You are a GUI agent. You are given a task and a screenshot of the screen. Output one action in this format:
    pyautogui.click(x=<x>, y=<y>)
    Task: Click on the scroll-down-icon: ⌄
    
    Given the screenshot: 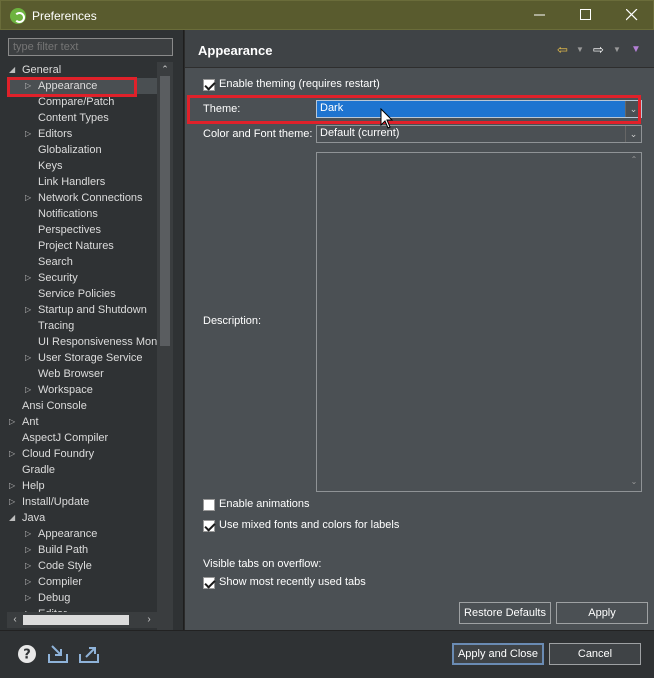 What is the action you would take?
    pyautogui.click(x=634, y=481)
    